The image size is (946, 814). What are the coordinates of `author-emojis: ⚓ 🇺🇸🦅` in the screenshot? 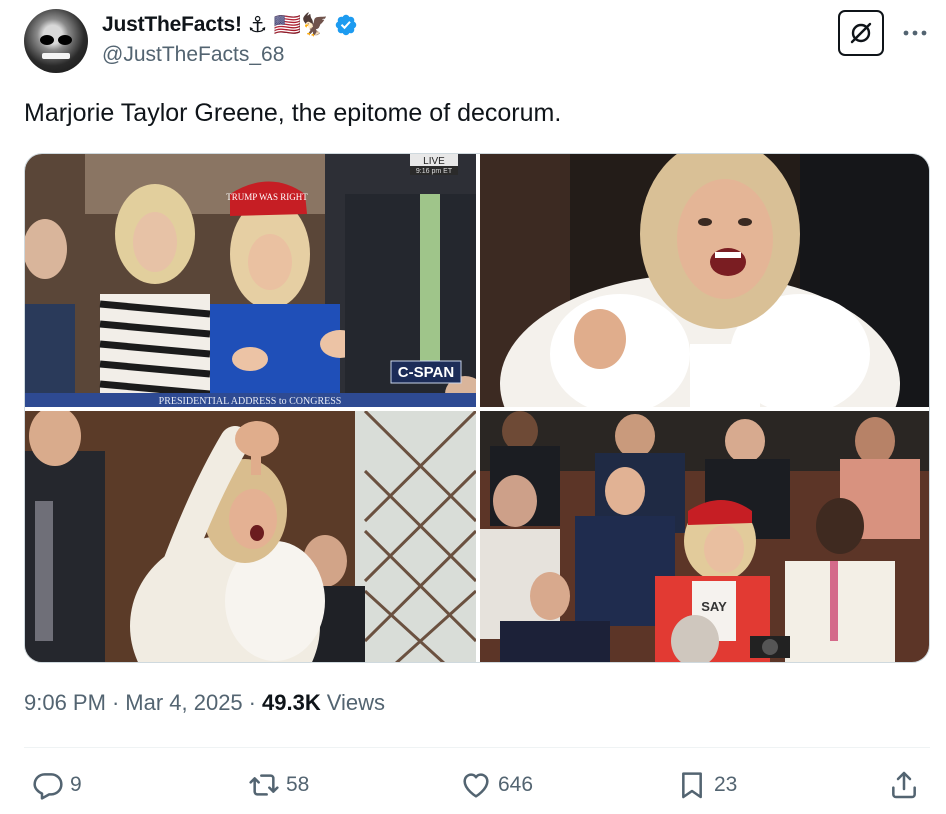 It's located at (288, 24).